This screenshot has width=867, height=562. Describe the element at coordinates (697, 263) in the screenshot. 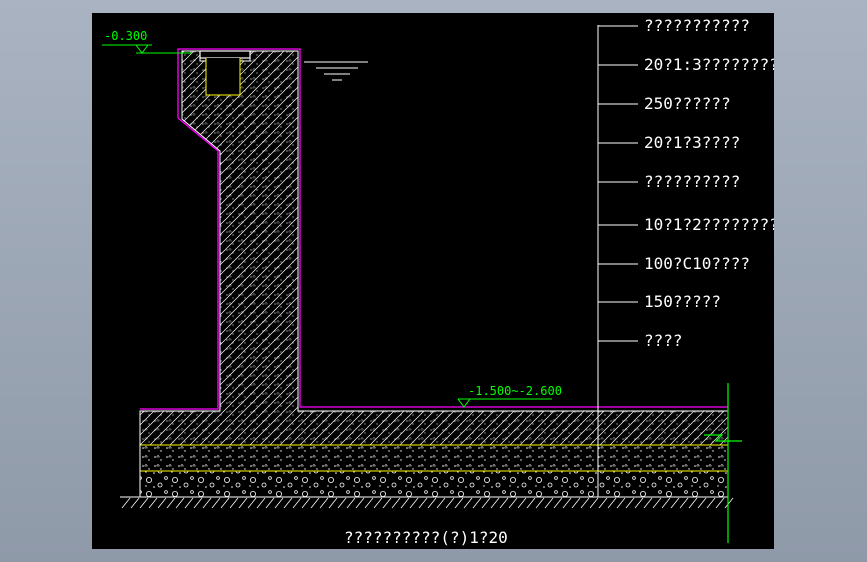

I see `layer-label: 100?C10????` at that location.